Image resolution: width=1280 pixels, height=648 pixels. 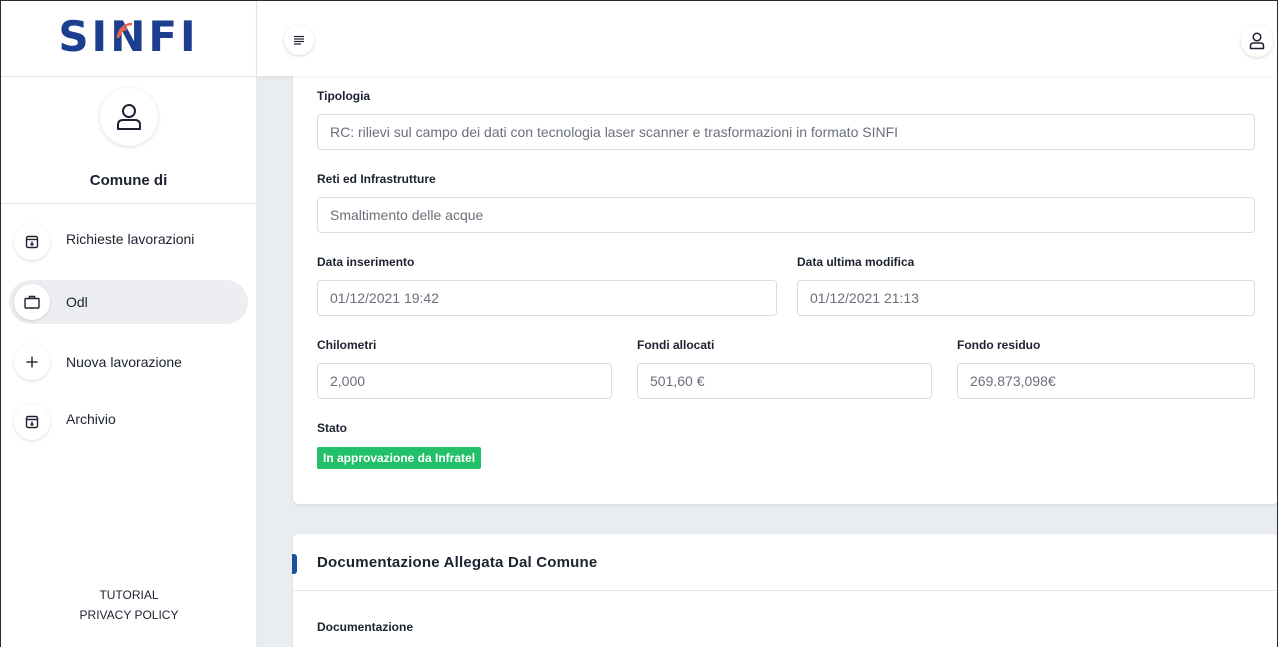 I want to click on signal-wave-icon, so click(x=125, y=30).